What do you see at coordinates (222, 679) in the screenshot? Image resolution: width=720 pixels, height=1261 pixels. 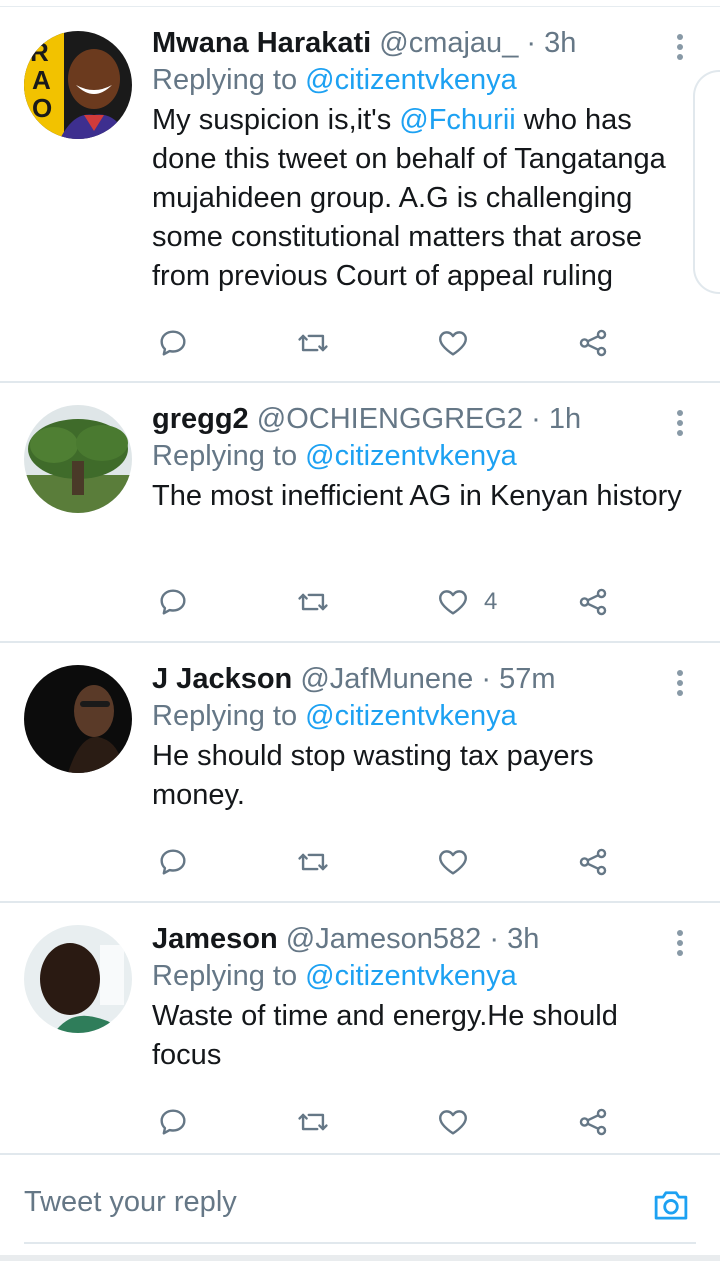 I see `author-name: J Jackson` at bounding box center [222, 679].